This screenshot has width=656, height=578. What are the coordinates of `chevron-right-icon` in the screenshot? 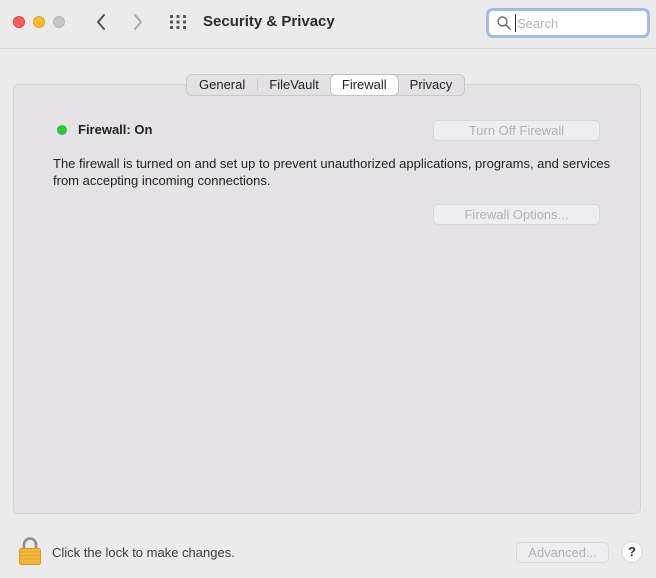 It's located at (138, 22).